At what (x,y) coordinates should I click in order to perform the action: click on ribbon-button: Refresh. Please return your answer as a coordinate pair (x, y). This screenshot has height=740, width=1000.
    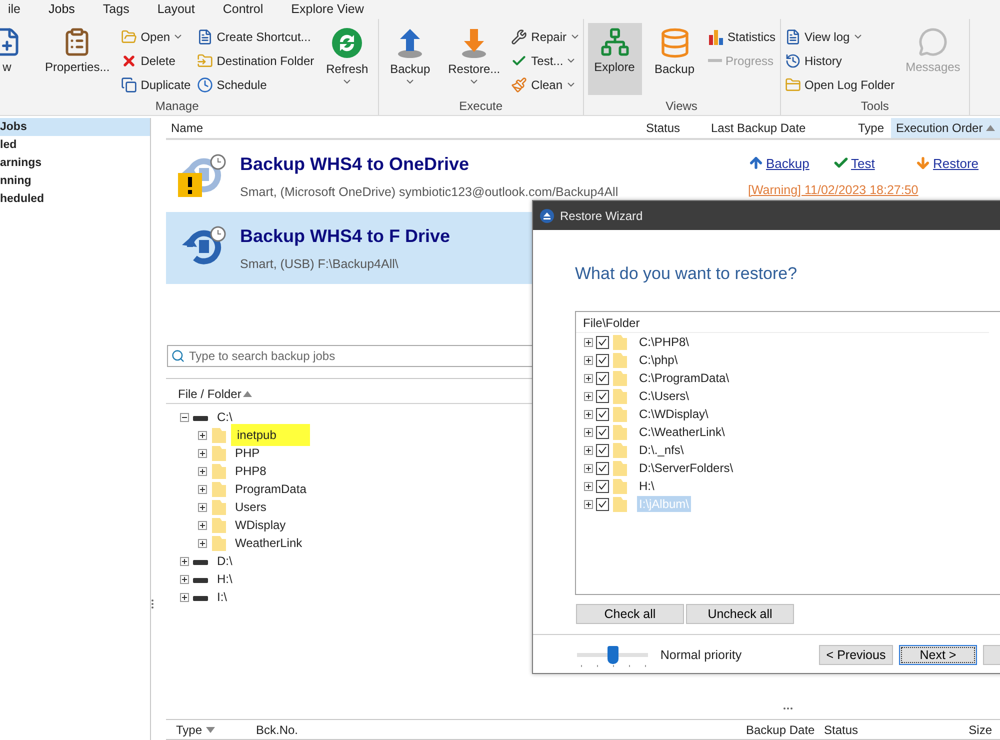
    Looking at the image, I should click on (347, 59).